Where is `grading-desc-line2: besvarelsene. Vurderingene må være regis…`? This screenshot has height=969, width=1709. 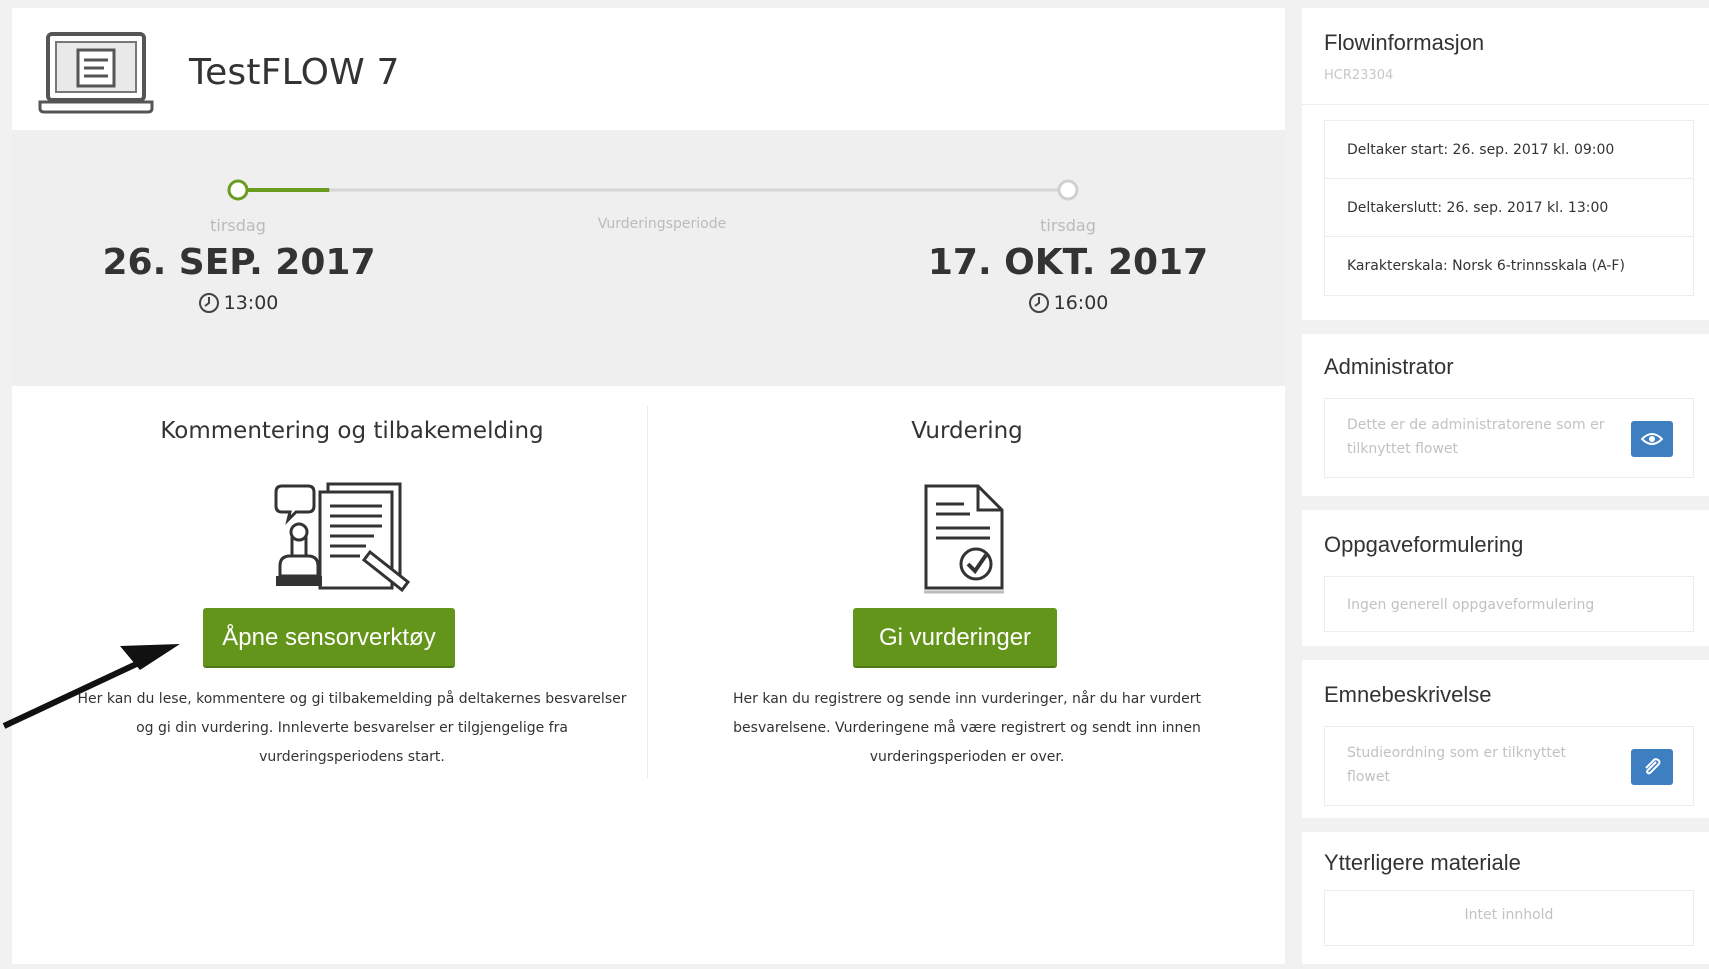
grading-desc-line2: besvarelsene. Vurderingene må være regis… is located at coordinates (967, 728).